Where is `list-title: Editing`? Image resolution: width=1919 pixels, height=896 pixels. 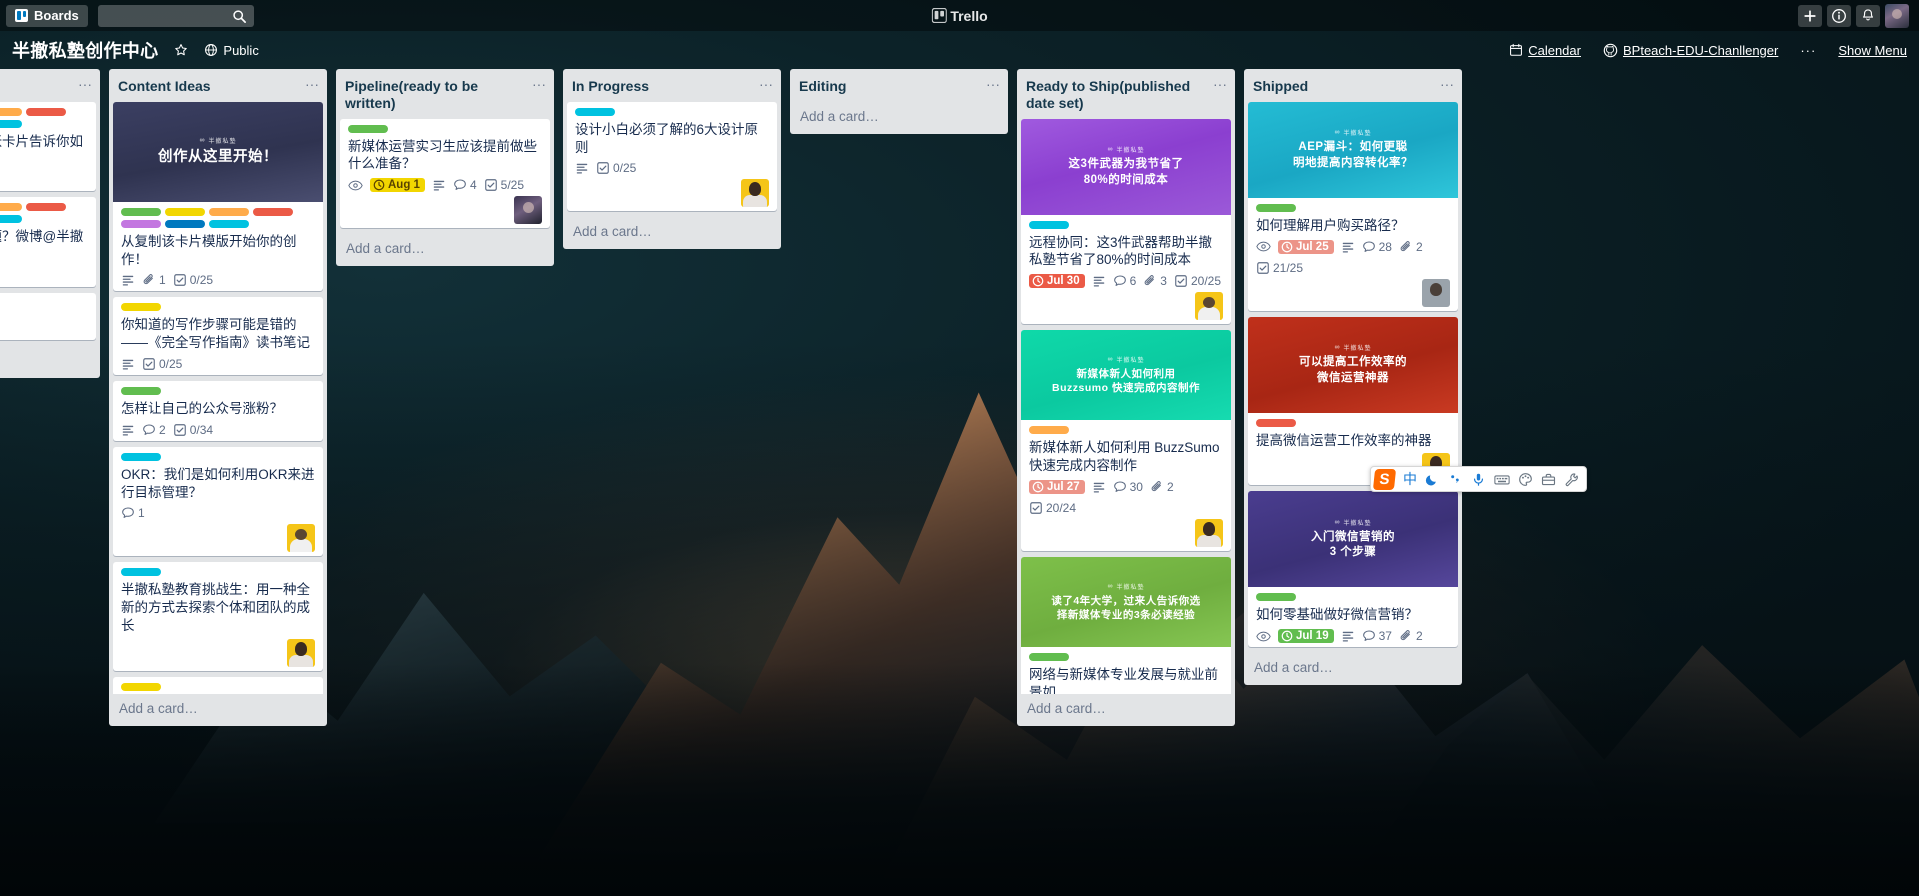 list-title: Editing is located at coordinates (890, 86).